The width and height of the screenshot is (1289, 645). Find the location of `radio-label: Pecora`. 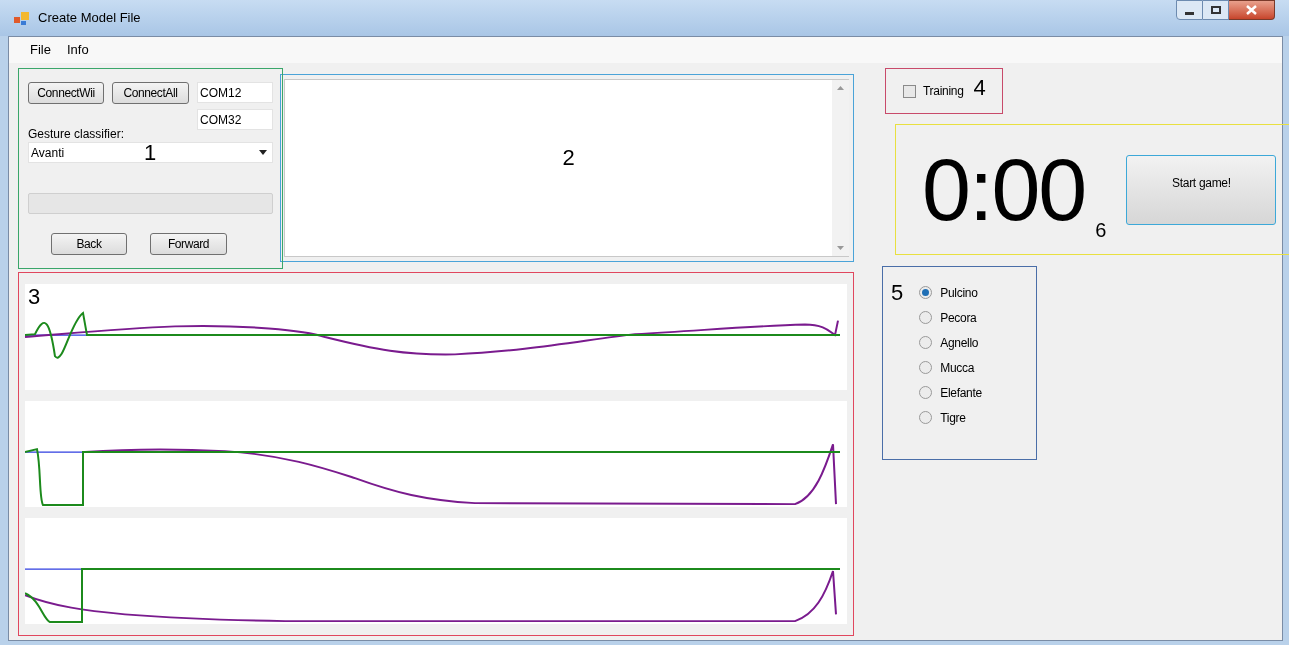

radio-label: Pecora is located at coordinates (958, 318).